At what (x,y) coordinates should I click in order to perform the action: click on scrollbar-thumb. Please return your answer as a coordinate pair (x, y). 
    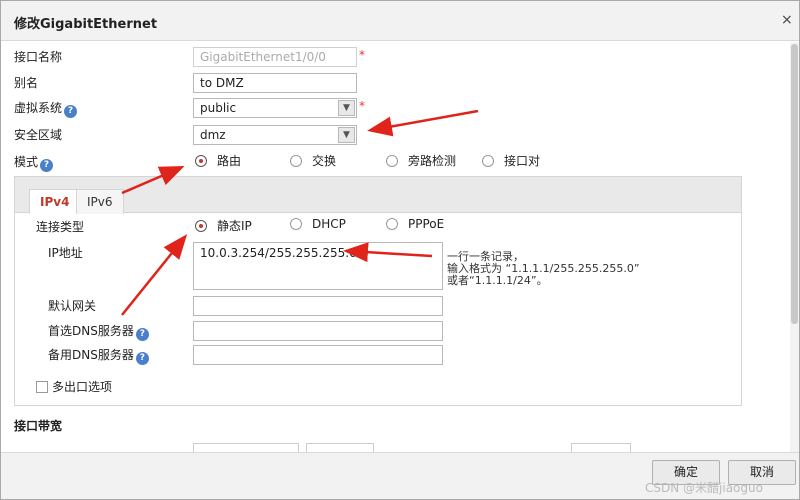
    Looking at the image, I should click on (794, 184).